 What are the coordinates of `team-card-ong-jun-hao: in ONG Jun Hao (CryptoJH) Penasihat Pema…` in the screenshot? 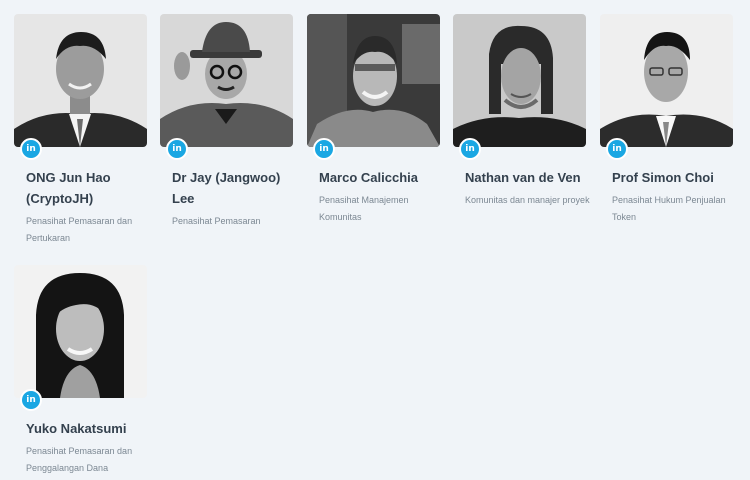 It's located at (81, 130).